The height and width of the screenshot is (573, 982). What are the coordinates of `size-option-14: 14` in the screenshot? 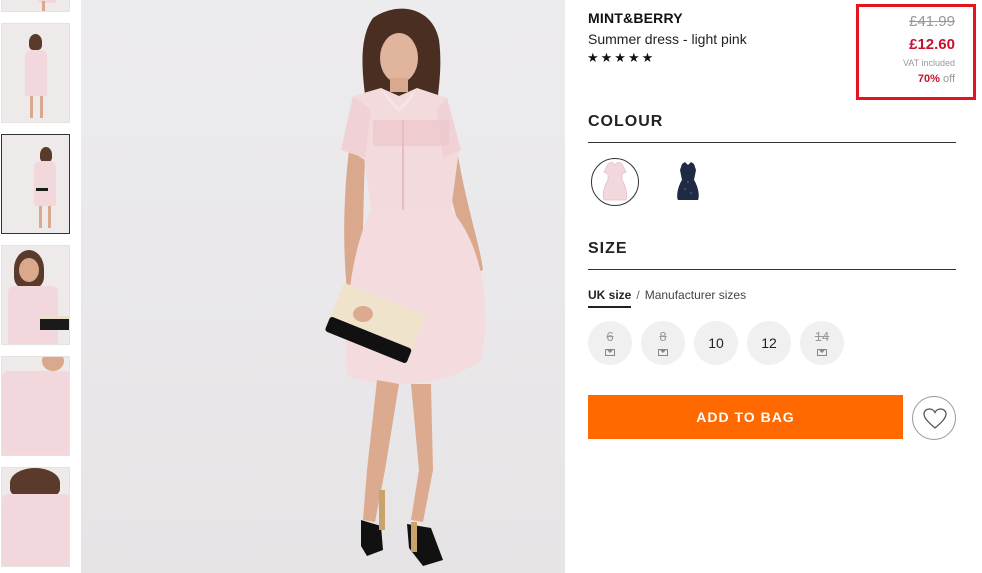 It's located at (822, 343).